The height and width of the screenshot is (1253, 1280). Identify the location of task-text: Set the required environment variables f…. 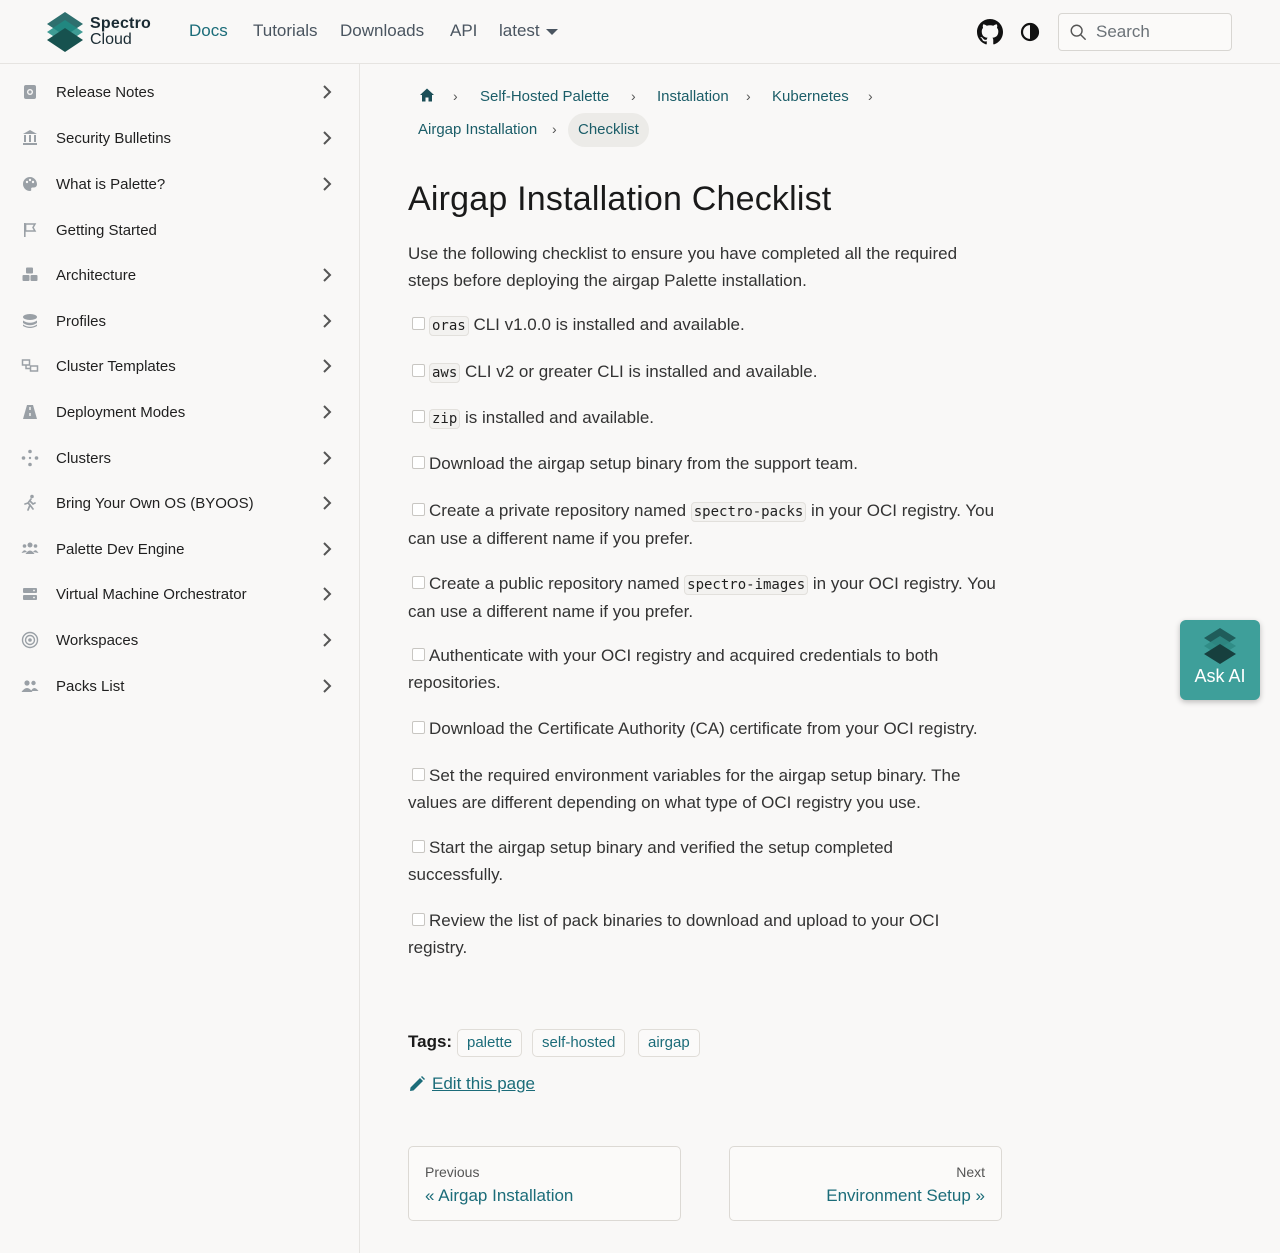
(684, 789).